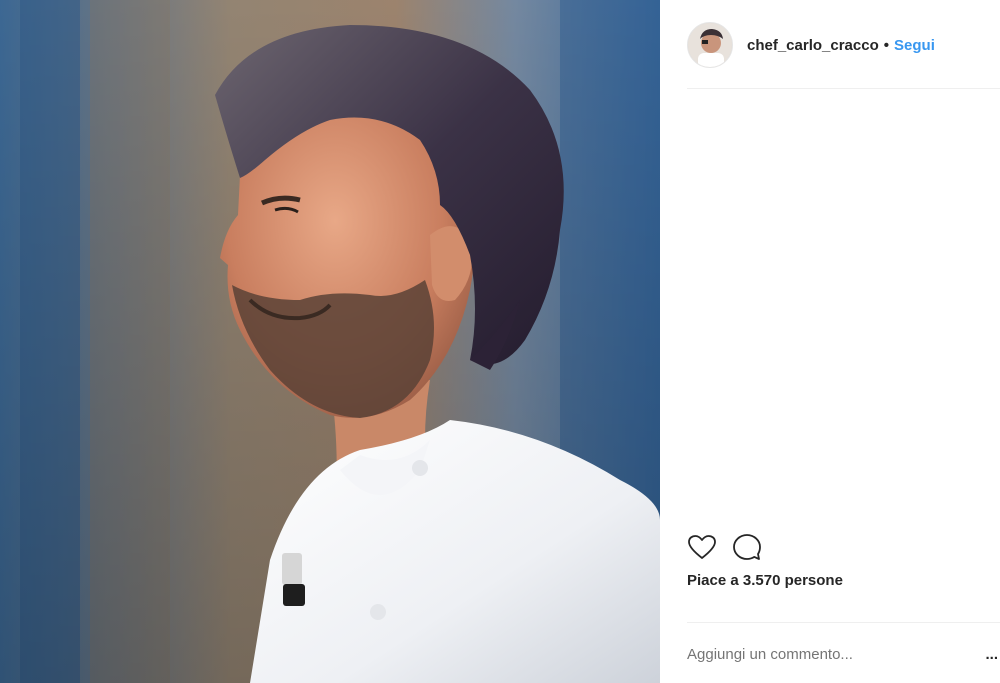 This screenshot has width=1000, height=683. I want to click on comment-input, so click(837, 654).